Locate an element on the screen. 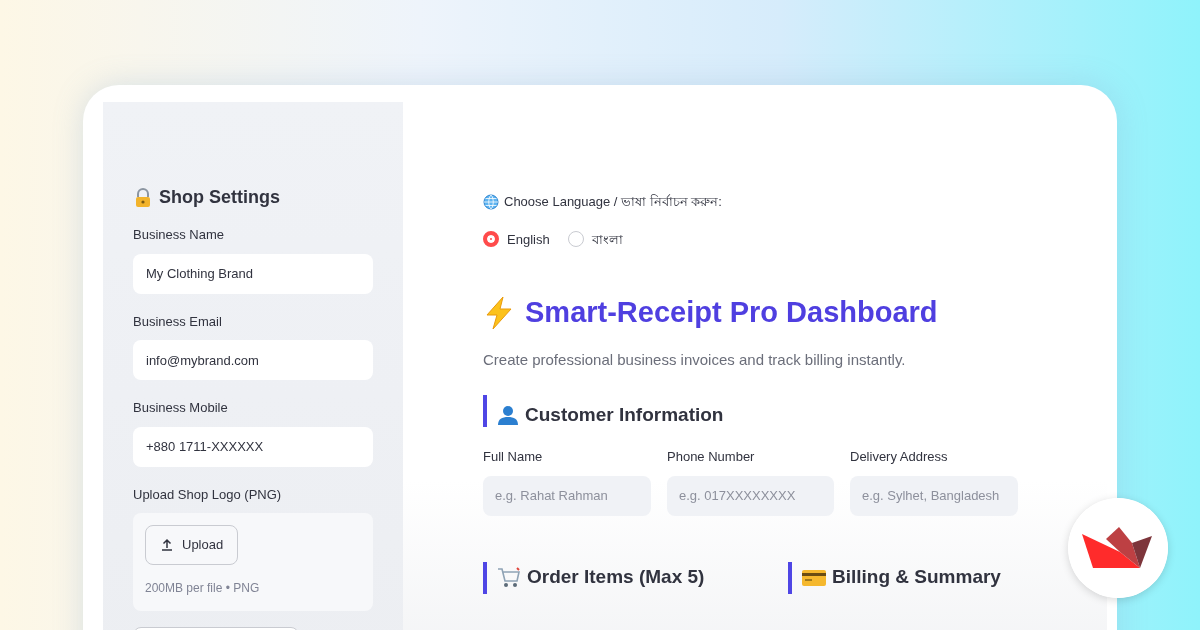 Image resolution: width=1200 pixels, height=630 pixels. lightning-icon is located at coordinates (499, 312).